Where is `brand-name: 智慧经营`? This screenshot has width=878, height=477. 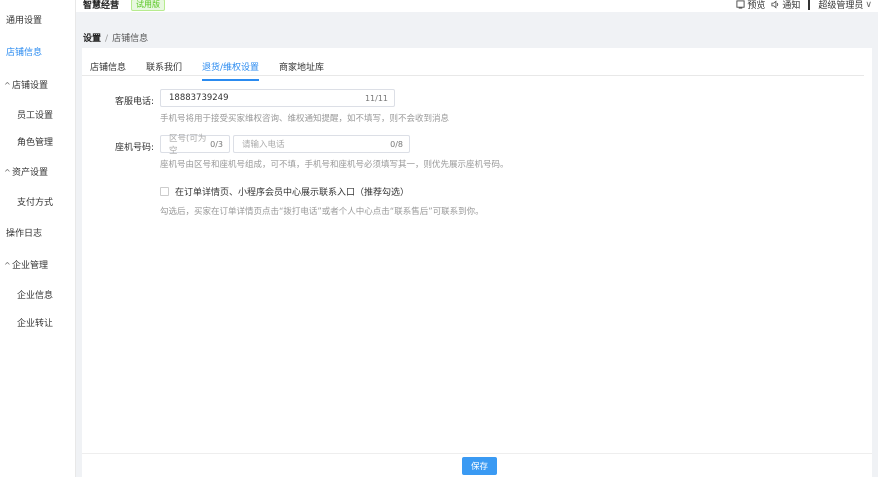 brand-name: 智慧经营 is located at coordinates (101, 6).